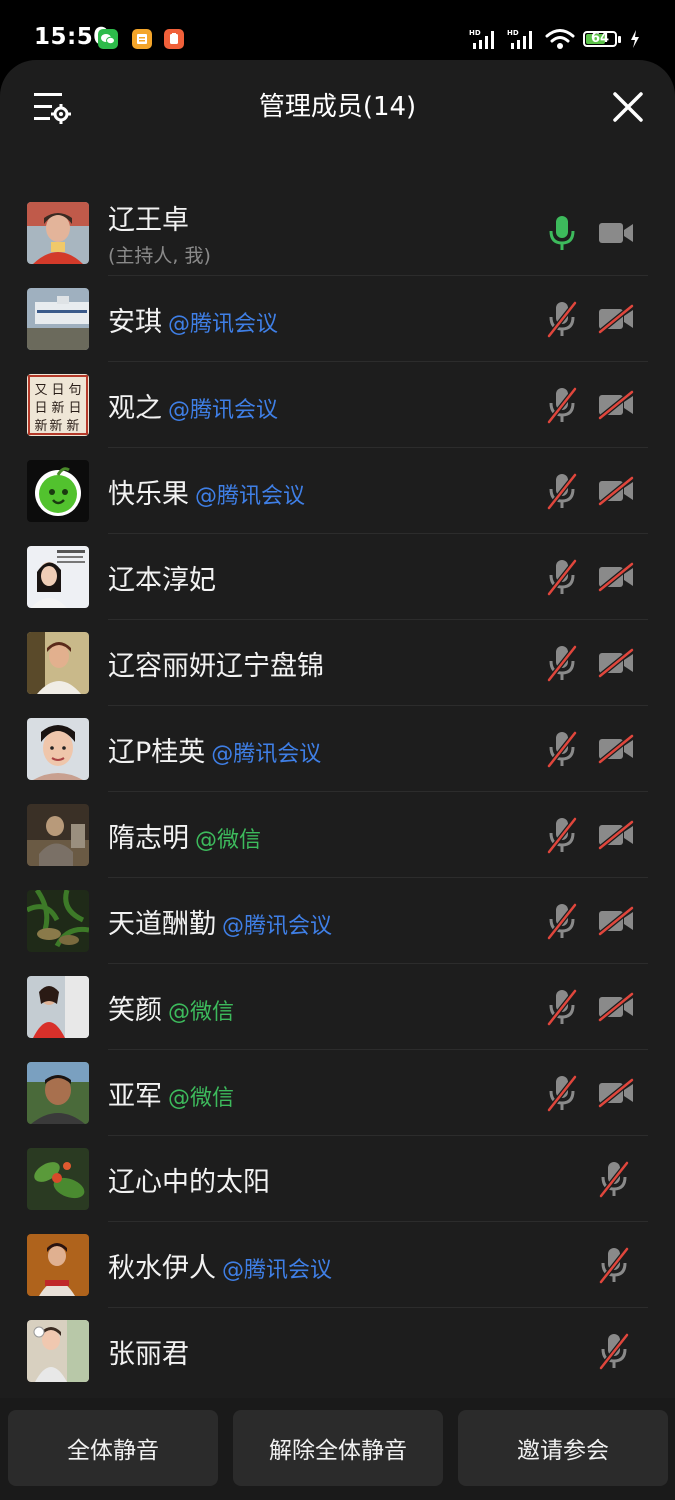 This screenshot has width=675, height=1500. What do you see at coordinates (337, 405) in the screenshot?
I see `member-row: 句日新 日新新 又日新 观之 @腾讯会议` at bounding box center [337, 405].